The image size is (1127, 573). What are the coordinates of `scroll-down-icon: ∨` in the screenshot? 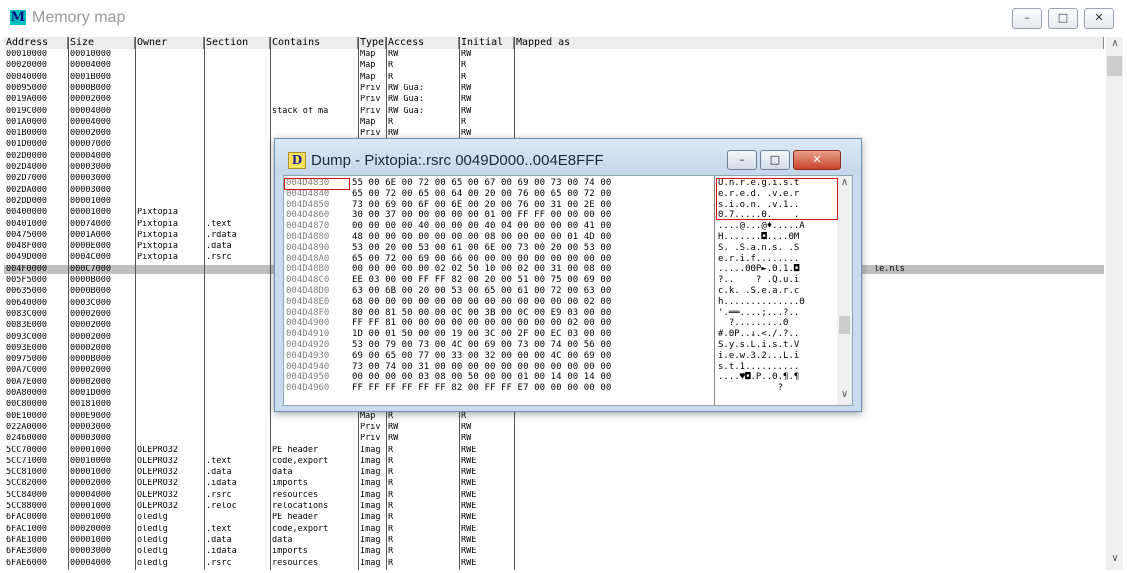 It's located at (1115, 558).